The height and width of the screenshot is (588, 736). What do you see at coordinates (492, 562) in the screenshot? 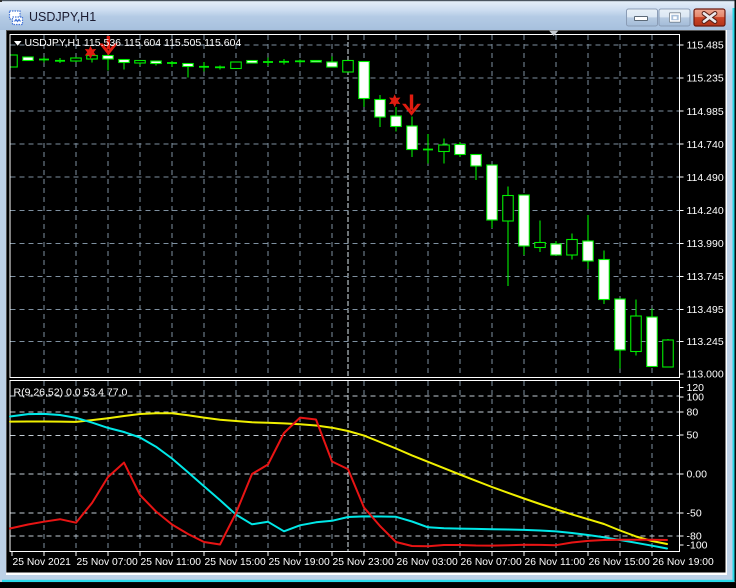
I see `svg-text: 26 Nov 07:00` at bounding box center [492, 562].